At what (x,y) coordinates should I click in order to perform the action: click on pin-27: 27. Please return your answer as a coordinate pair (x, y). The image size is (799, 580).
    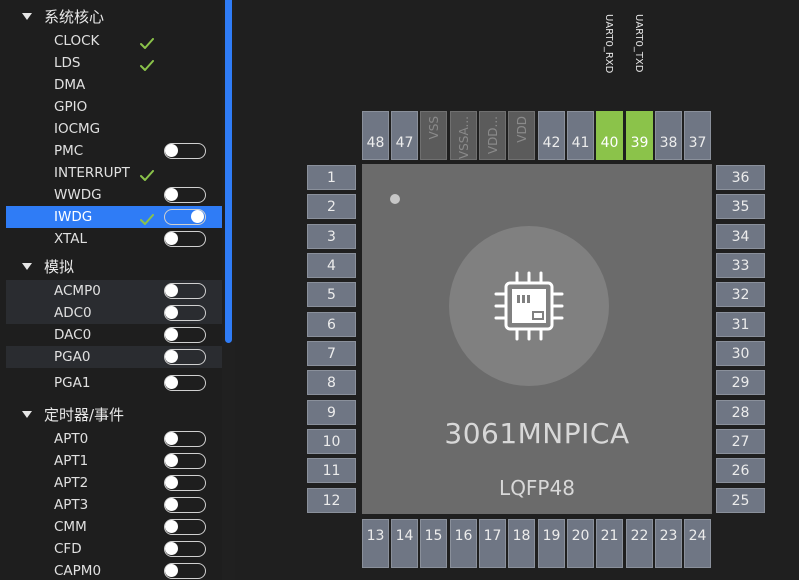
    Looking at the image, I should click on (740, 441).